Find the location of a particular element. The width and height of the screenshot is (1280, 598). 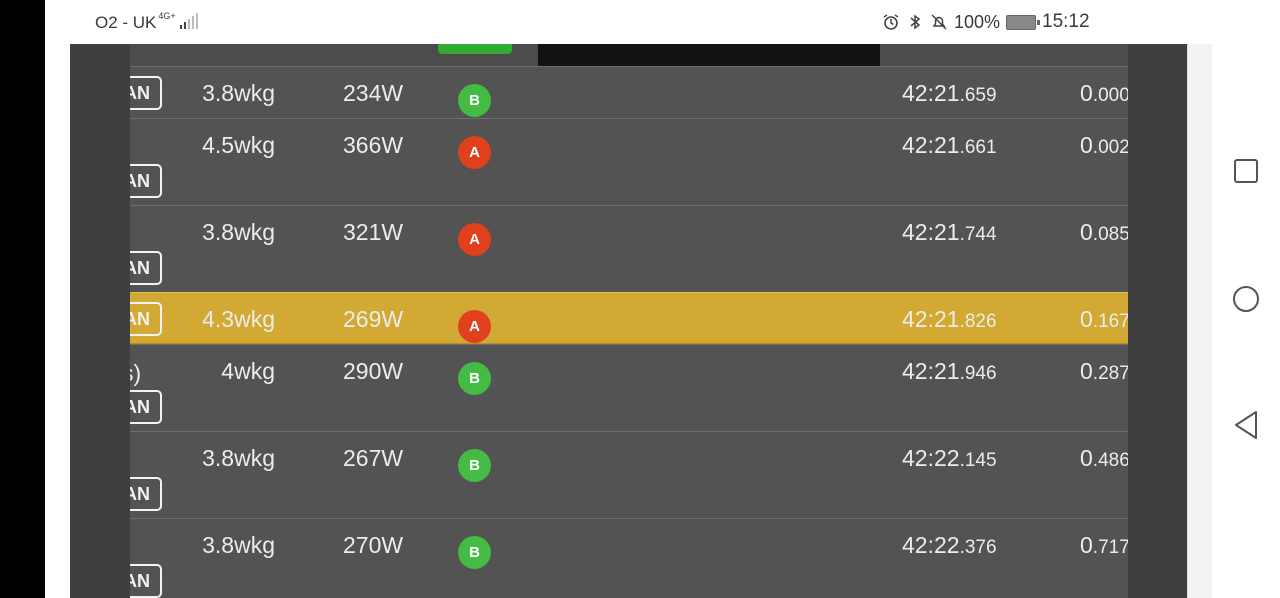

home-icon is located at coordinates (1246, 299).